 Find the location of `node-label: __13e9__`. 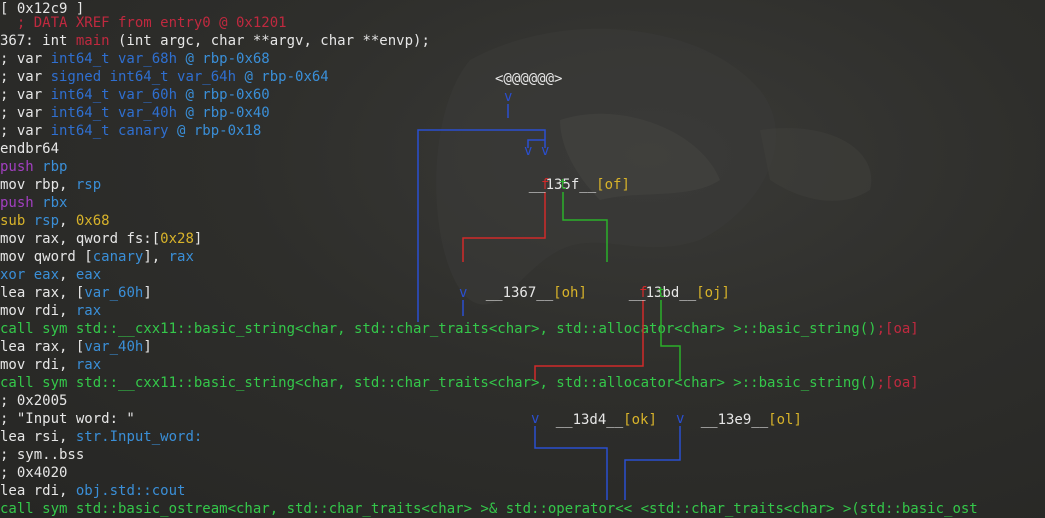

node-label: __13e9__ is located at coordinates (734, 420).